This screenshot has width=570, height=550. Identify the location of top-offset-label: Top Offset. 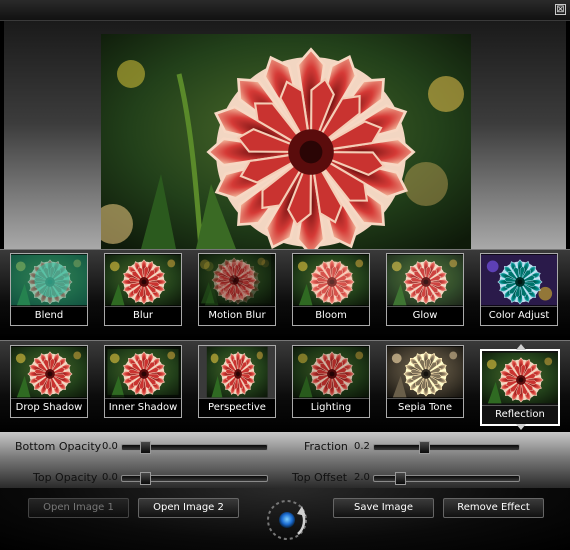
(320, 477).